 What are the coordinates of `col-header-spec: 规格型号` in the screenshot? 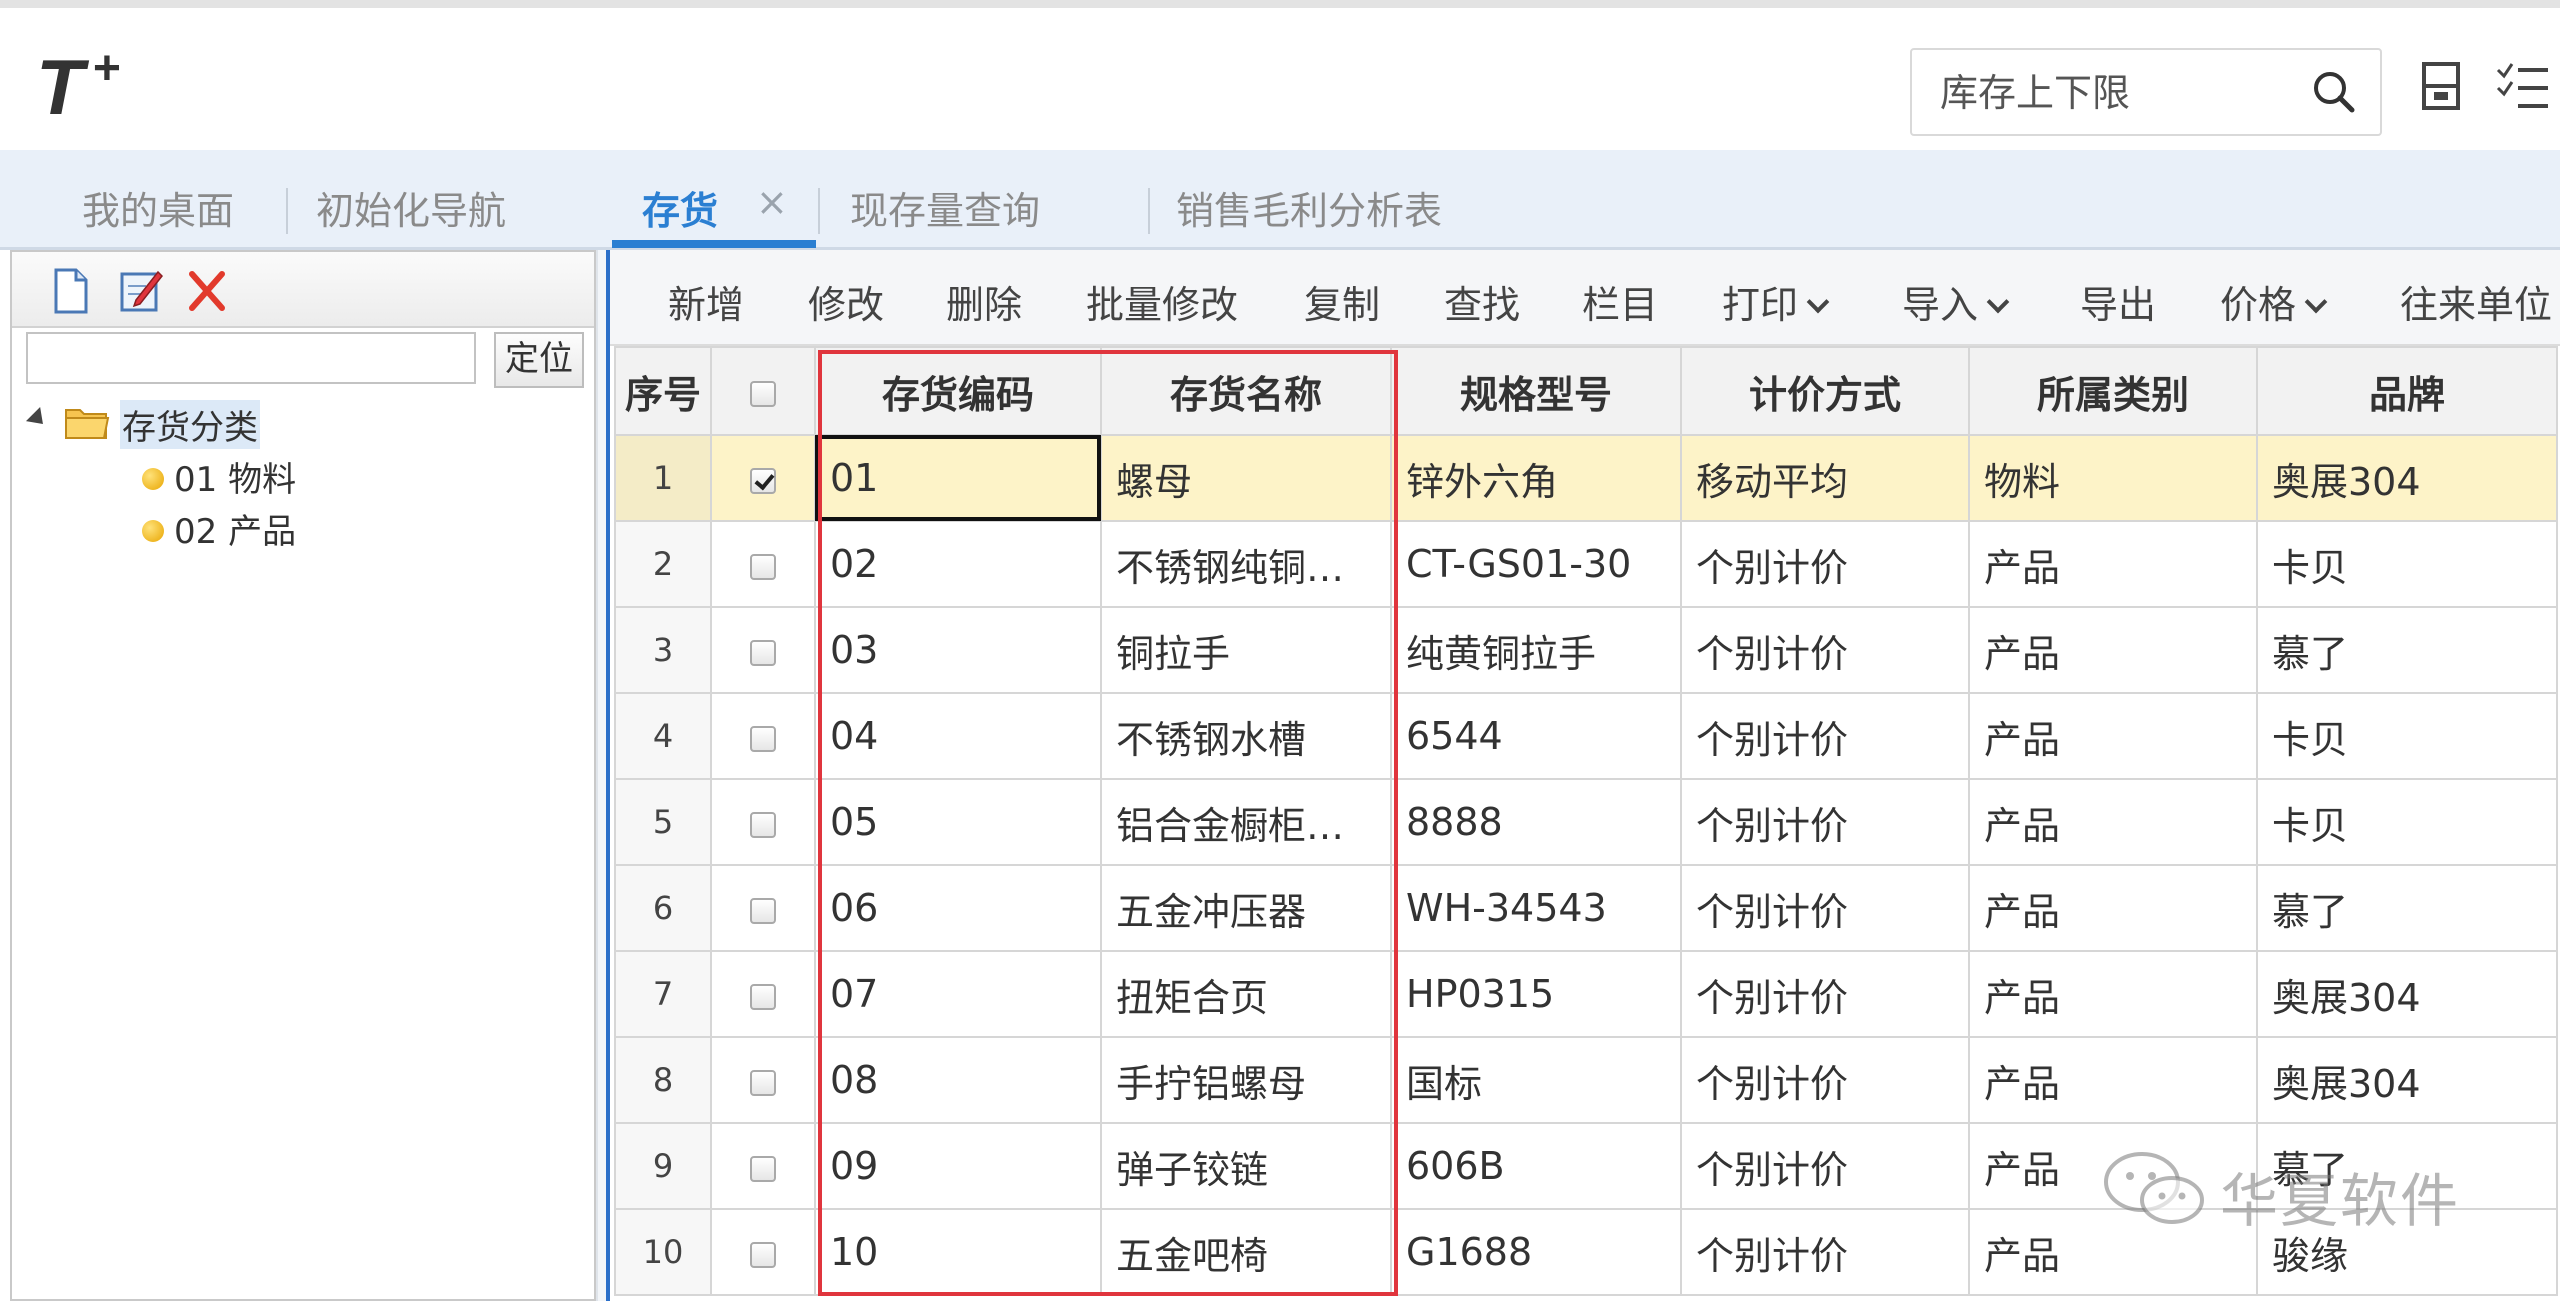 It's located at (1536, 391).